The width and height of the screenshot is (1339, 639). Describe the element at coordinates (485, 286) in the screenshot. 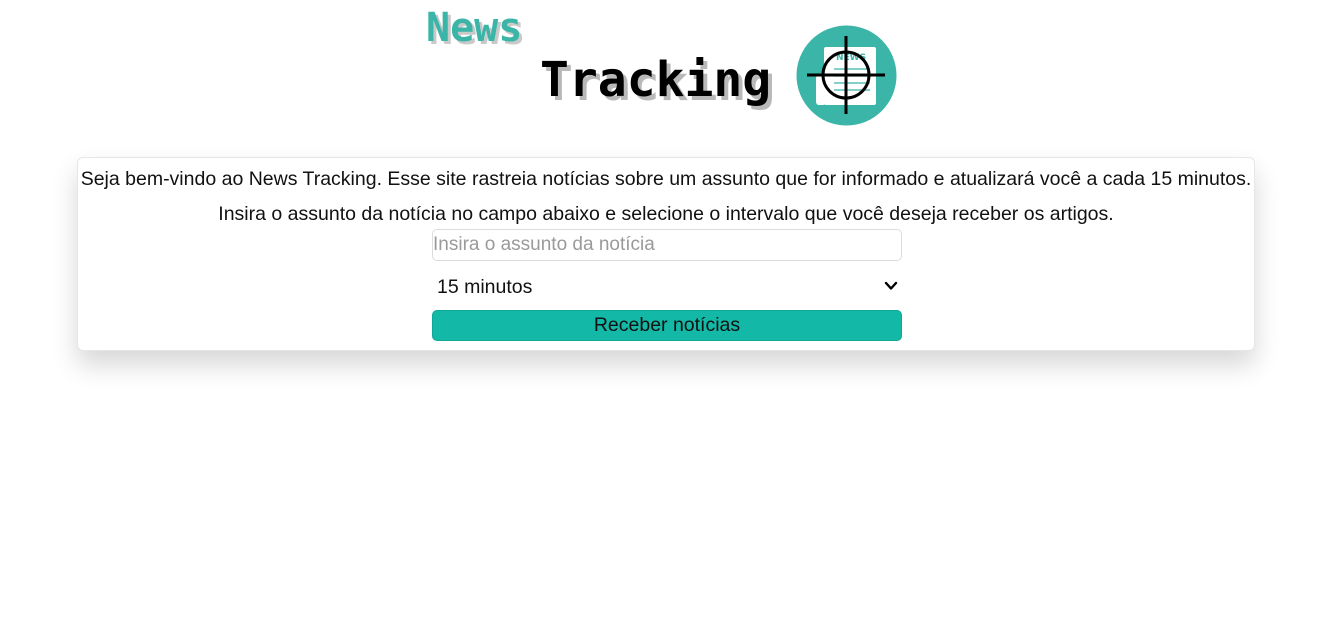

I see `interval-selected-value: 15 minutos` at that location.